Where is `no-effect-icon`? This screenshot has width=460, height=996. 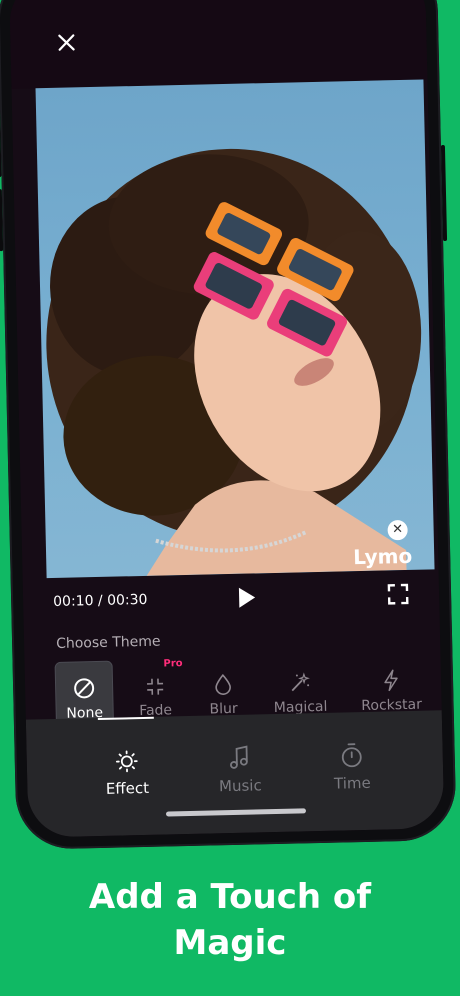
no-effect-icon is located at coordinates (84, 688).